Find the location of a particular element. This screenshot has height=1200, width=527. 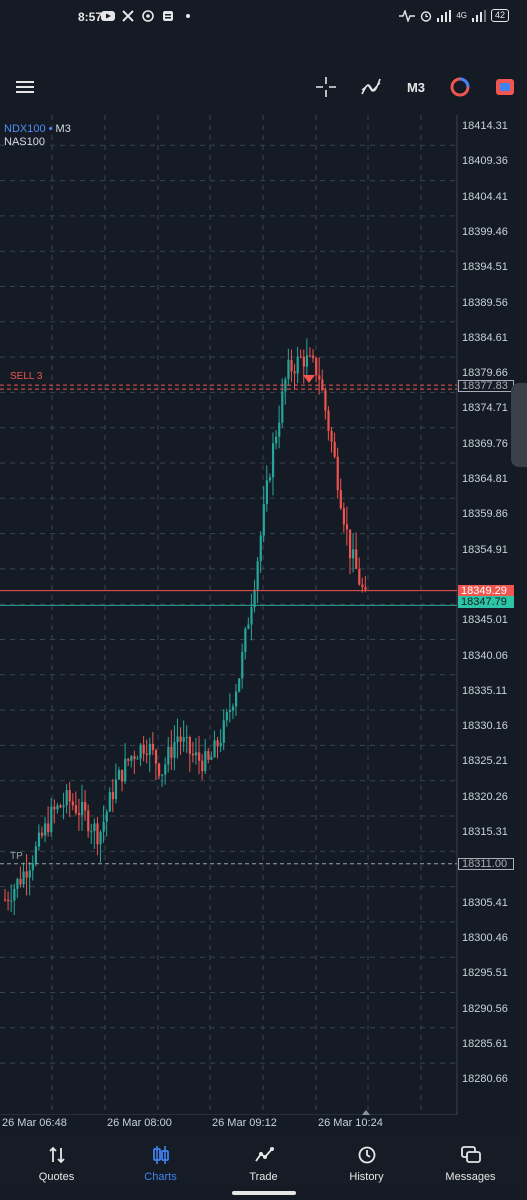

time-label: 26 Mar 09:12 is located at coordinates (244, 1123).